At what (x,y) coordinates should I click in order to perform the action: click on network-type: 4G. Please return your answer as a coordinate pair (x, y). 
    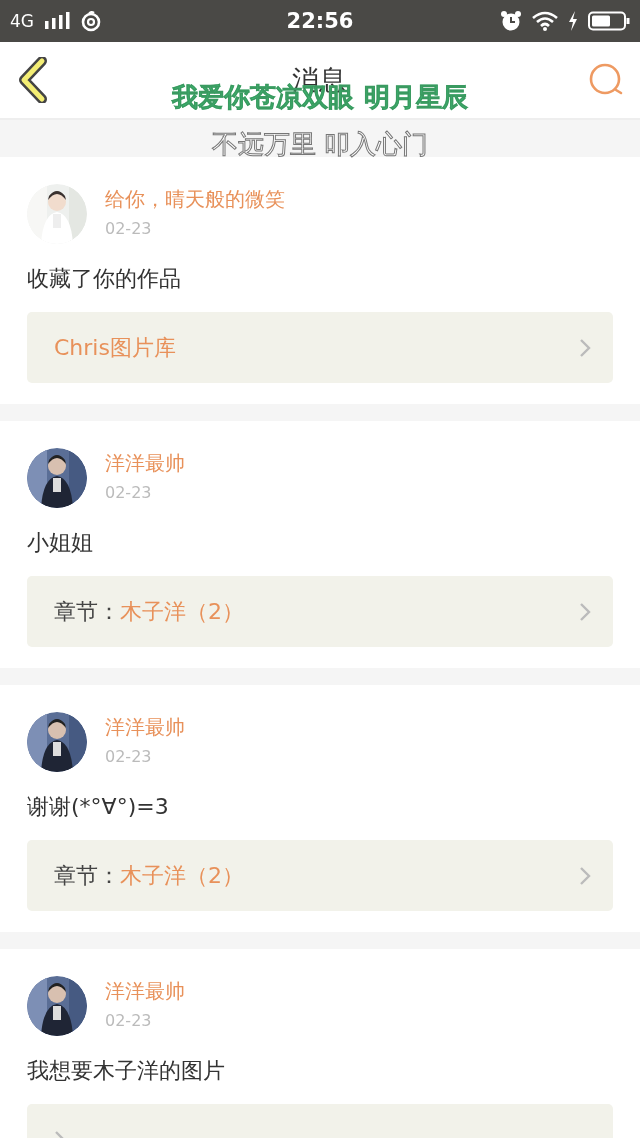
    Looking at the image, I should click on (22, 21).